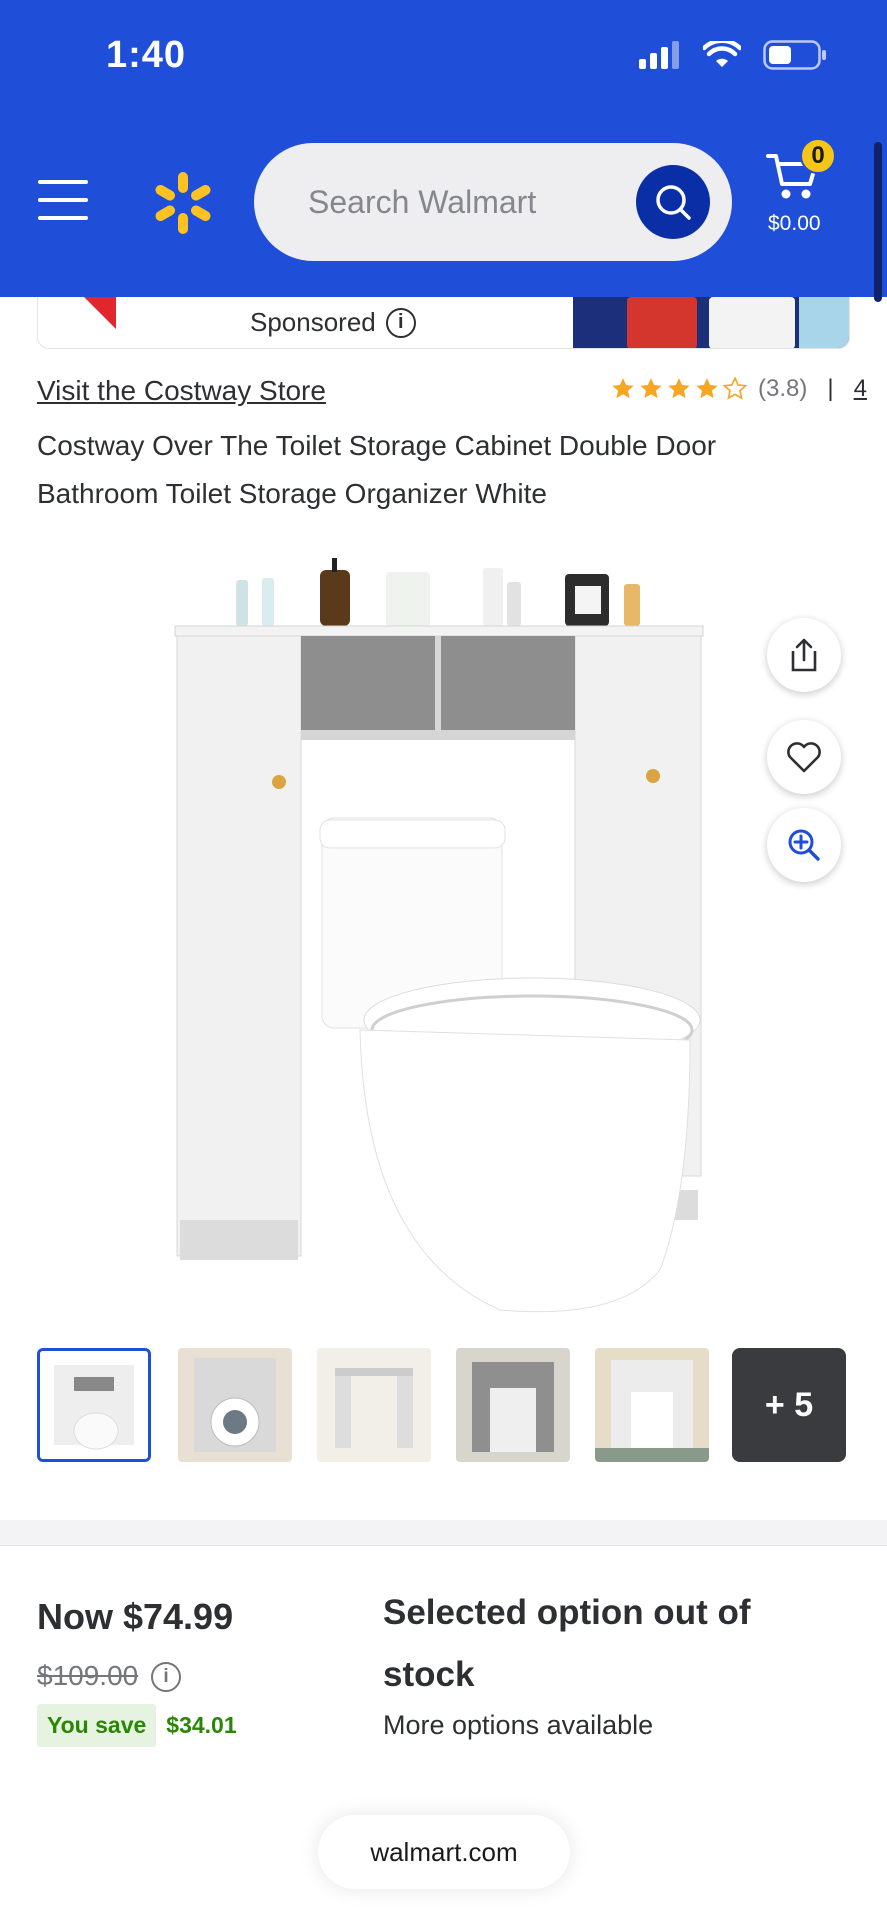  Describe the element at coordinates (735, 388) in the screenshot. I see `star-empty-icon` at that location.